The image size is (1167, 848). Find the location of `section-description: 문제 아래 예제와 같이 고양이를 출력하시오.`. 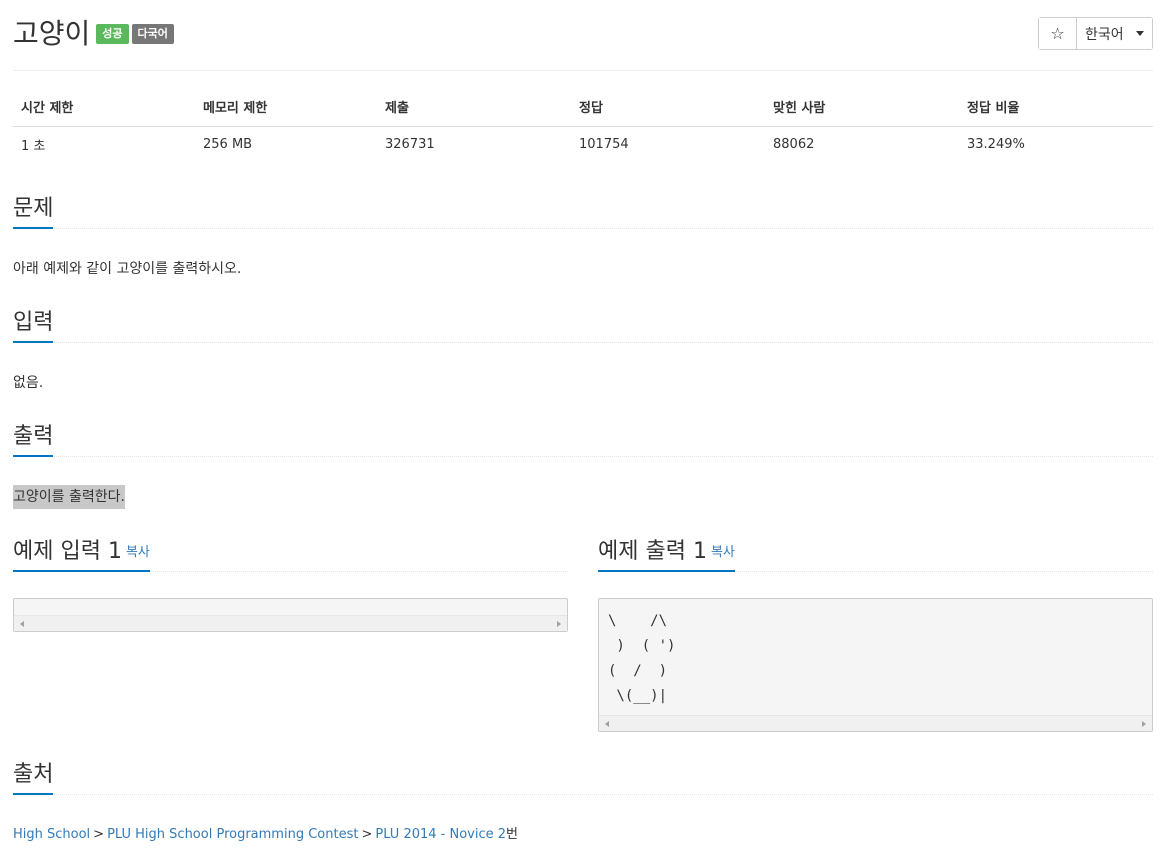

section-description: 문제 아래 예제와 같이 고양이를 출력하시오. is located at coordinates (583, 235).